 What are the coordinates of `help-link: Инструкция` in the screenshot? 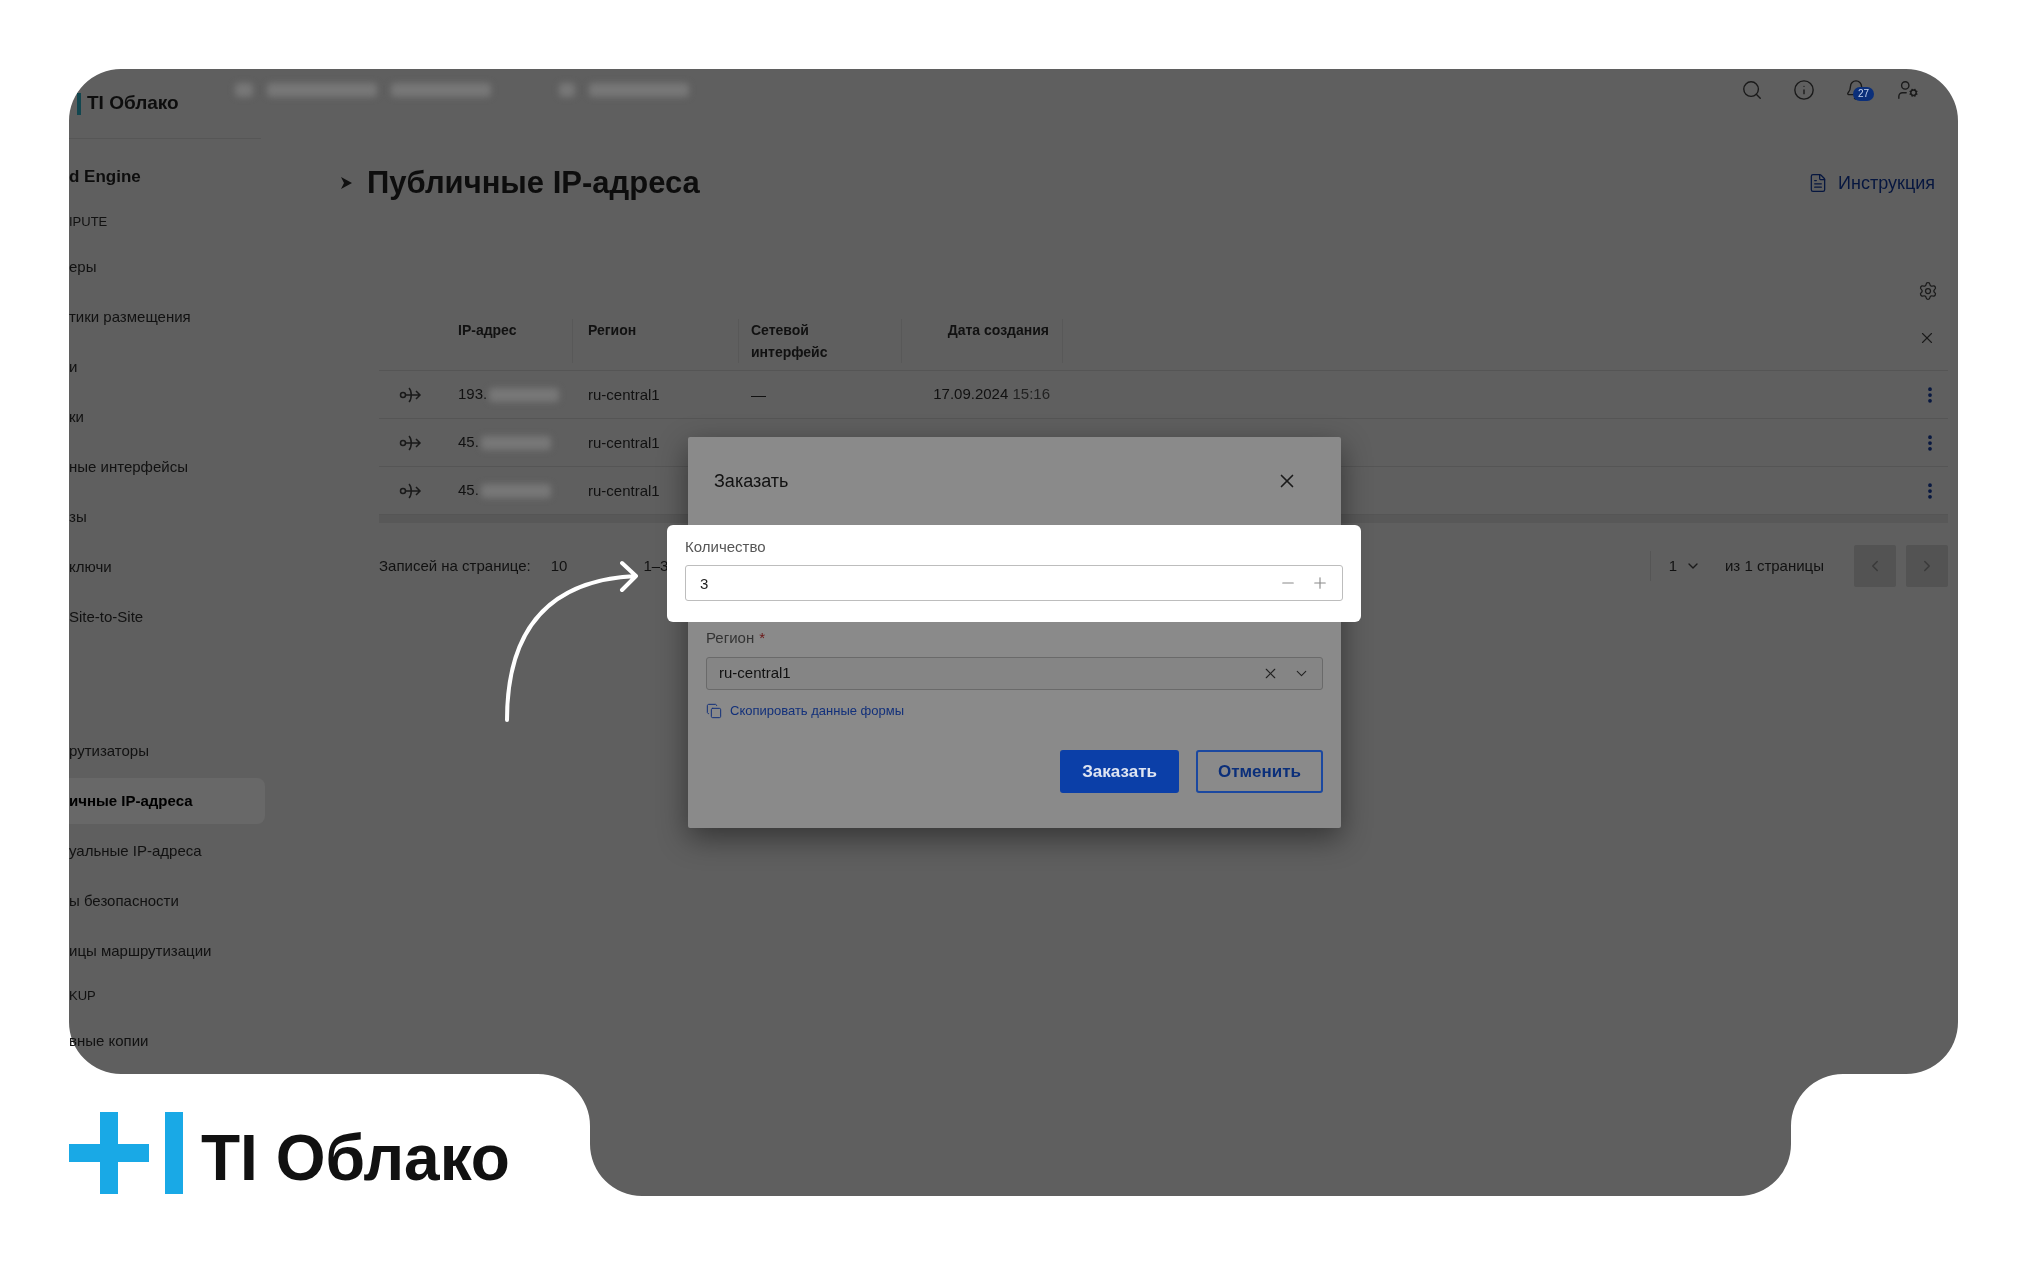 It's located at (1886, 183).